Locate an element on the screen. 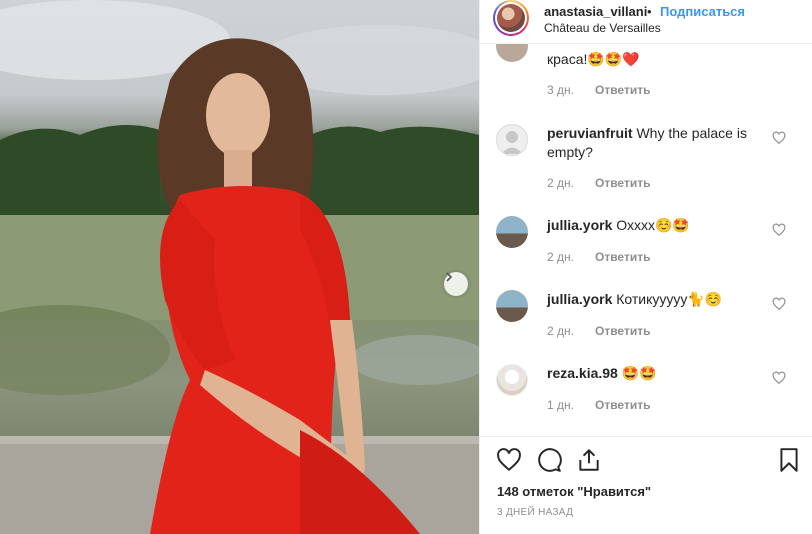 The width and height of the screenshot is (812, 534). comment-text: peruvianfruit Why the palace is empty? is located at coordinates (657, 143).